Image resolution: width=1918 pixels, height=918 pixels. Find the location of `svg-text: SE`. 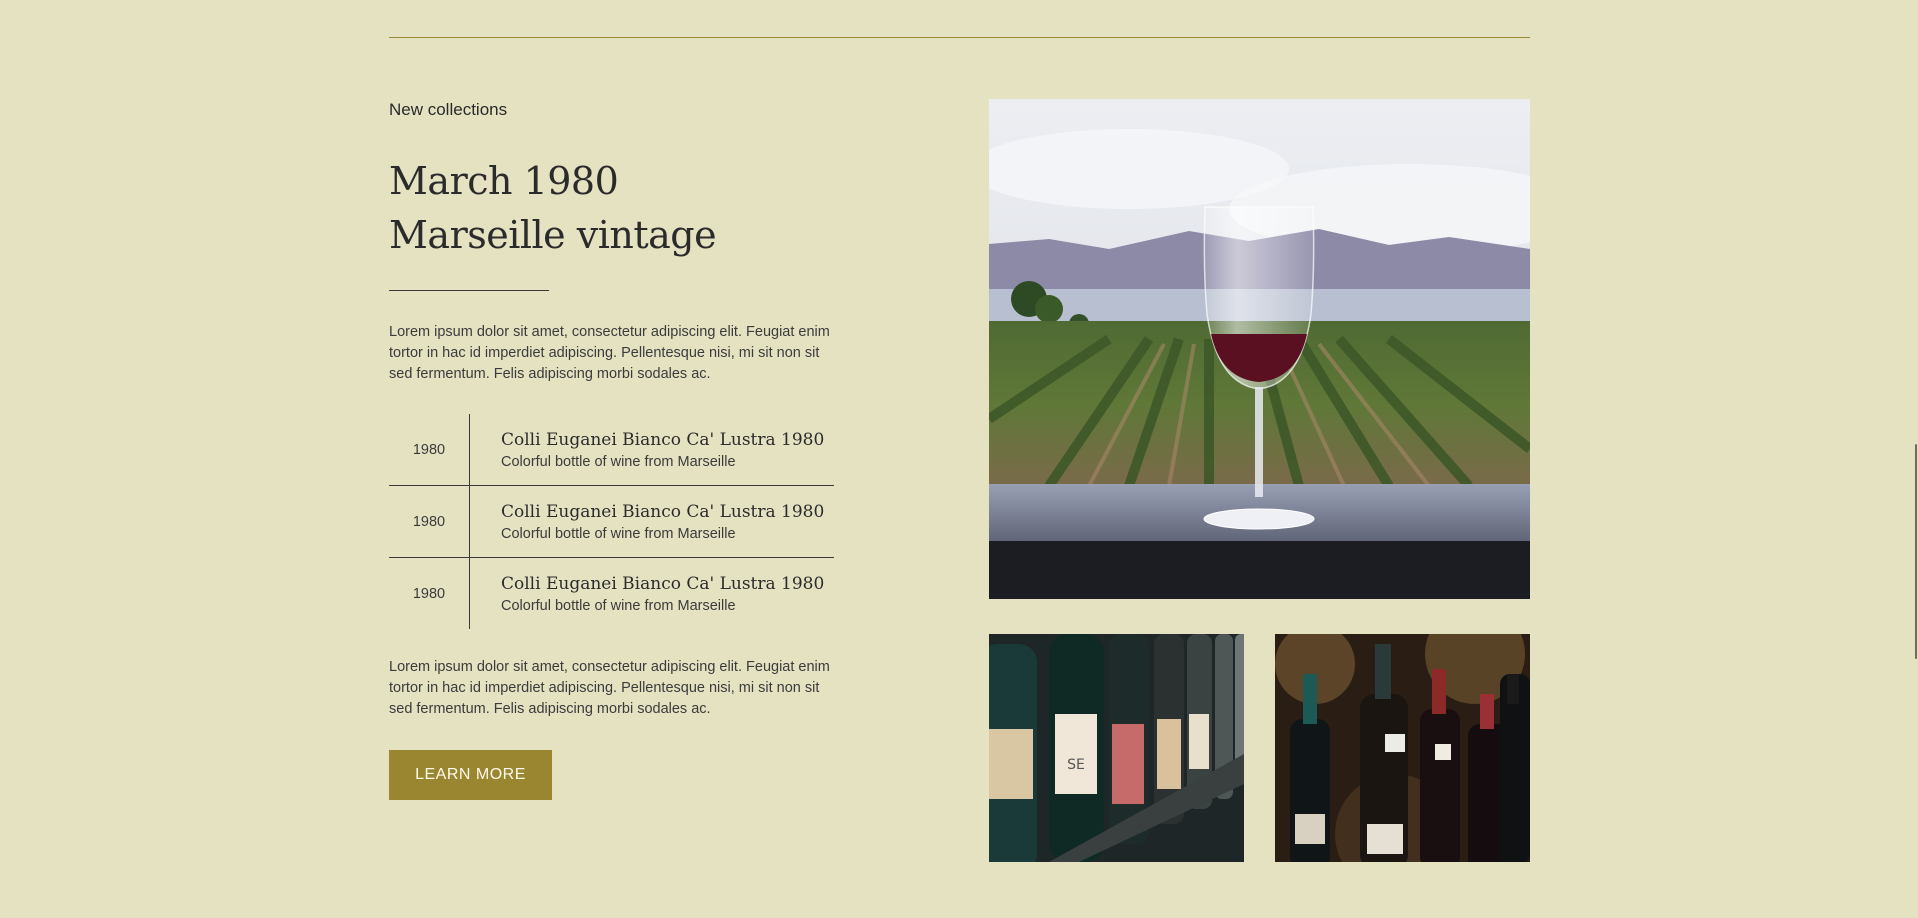

svg-text: SE is located at coordinates (1076, 765).